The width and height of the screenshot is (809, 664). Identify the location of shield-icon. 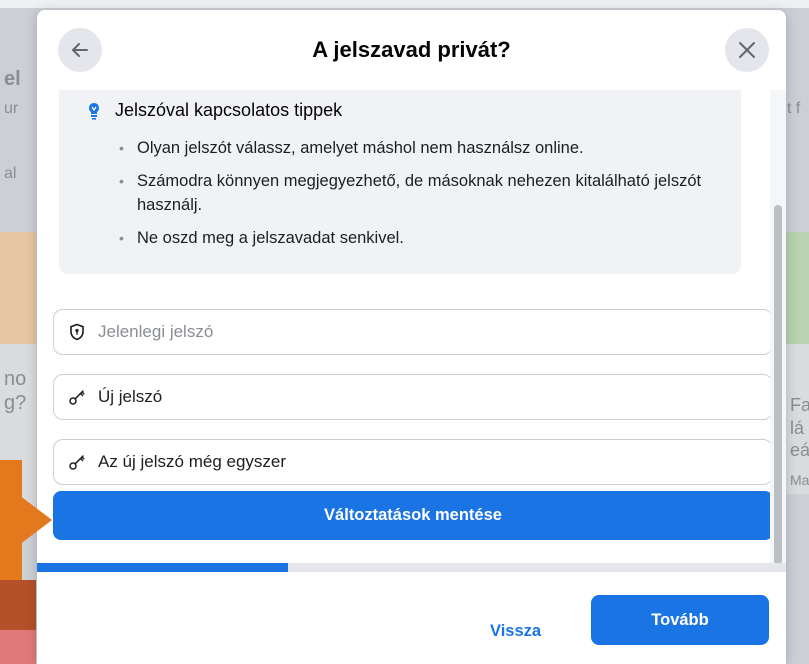
(77, 332).